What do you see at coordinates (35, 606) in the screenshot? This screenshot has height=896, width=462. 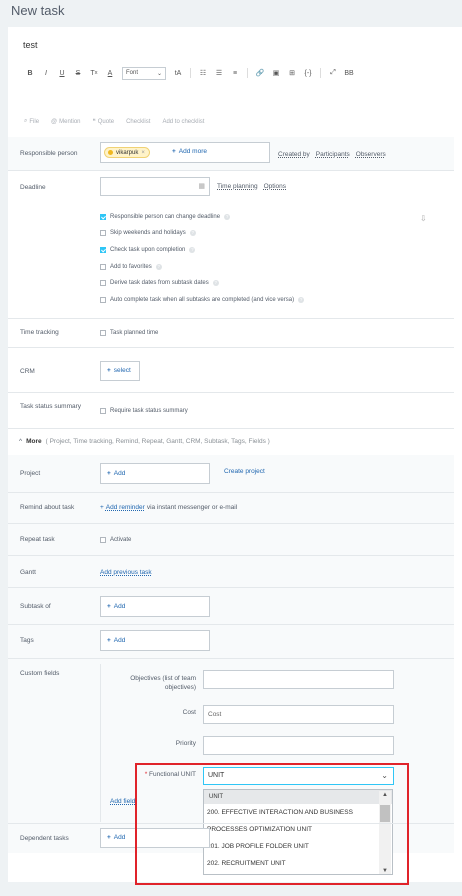 I see `subtask-label: Subtask of` at bounding box center [35, 606].